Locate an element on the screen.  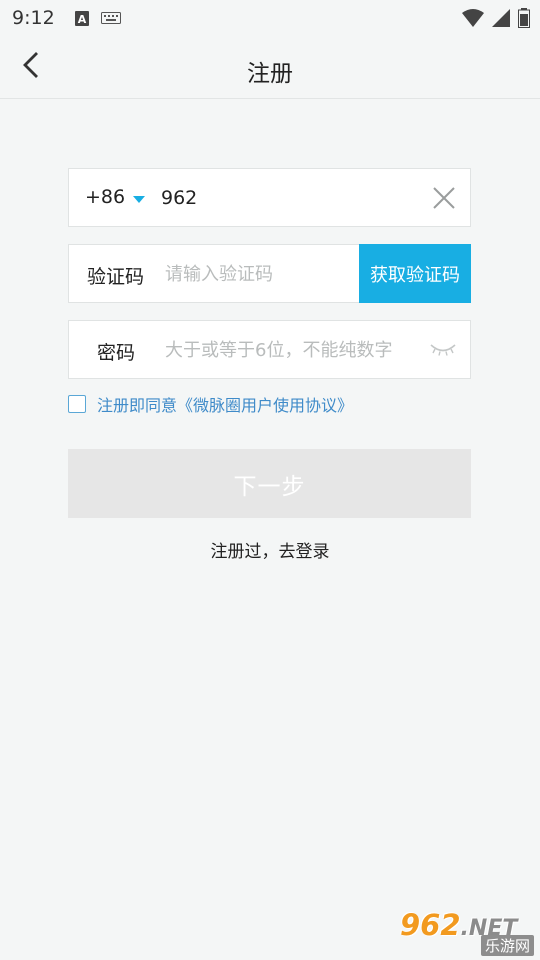
eye-closed-icon is located at coordinates (443, 350).